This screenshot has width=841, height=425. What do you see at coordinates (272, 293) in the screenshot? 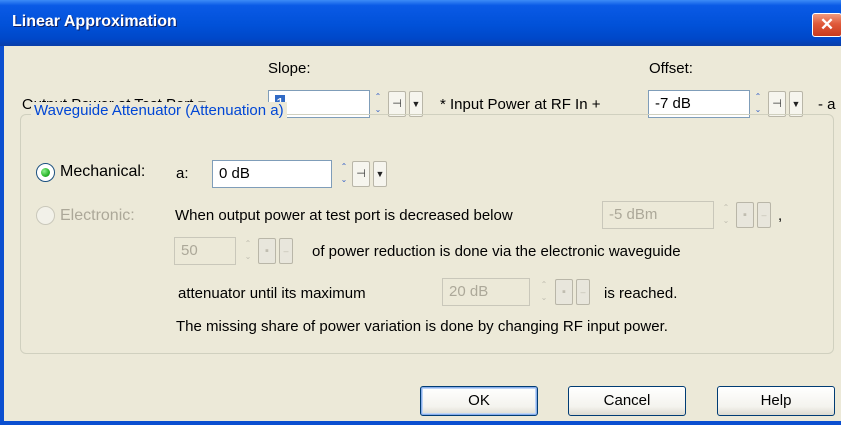
I see `electronic-text-3: attenuator until its maximum` at bounding box center [272, 293].